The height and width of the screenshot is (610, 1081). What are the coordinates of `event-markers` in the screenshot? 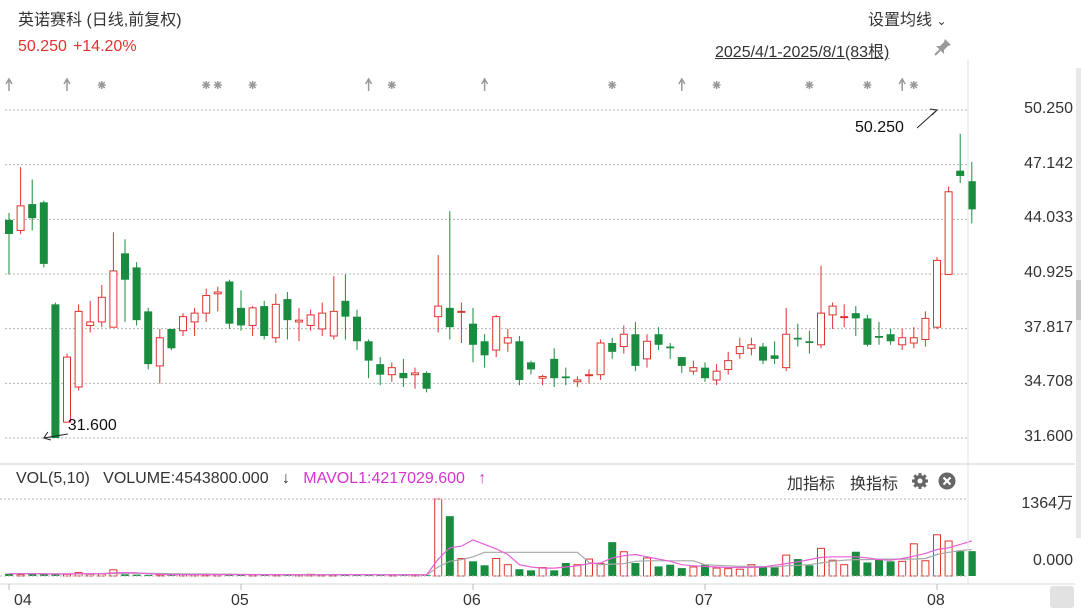 It's located at (461, 84).